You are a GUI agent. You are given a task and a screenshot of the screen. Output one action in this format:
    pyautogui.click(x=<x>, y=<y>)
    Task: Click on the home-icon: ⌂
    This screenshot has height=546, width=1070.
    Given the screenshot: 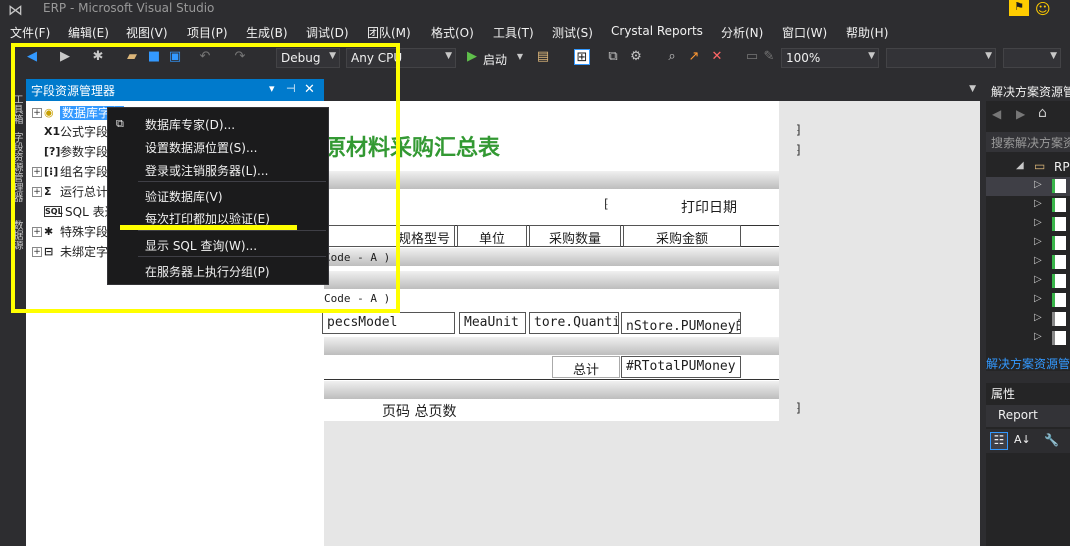 What is the action you would take?
    pyautogui.click(x=1042, y=113)
    